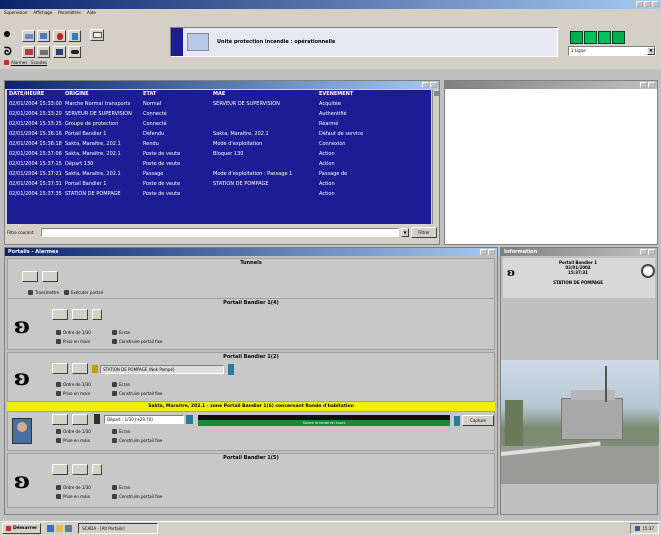 Image resolution: width=661 pixels, height=535 pixels. What do you see at coordinates (59, 52) in the screenshot?
I see `save-button` at bounding box center [59, 52].